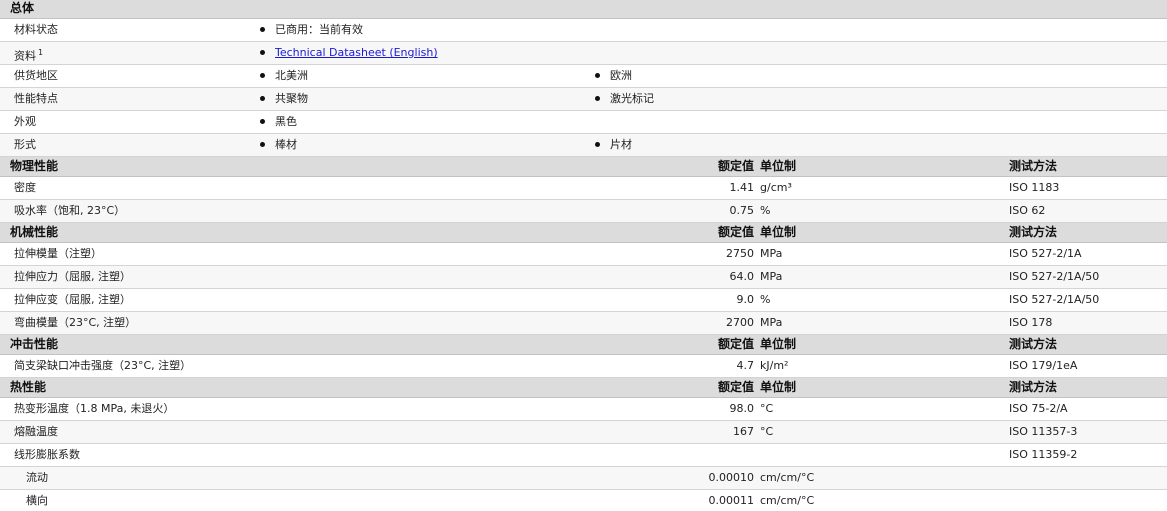 The image size is (1167, 511). I want to click on property-value: 4.7, so click(745, 365).